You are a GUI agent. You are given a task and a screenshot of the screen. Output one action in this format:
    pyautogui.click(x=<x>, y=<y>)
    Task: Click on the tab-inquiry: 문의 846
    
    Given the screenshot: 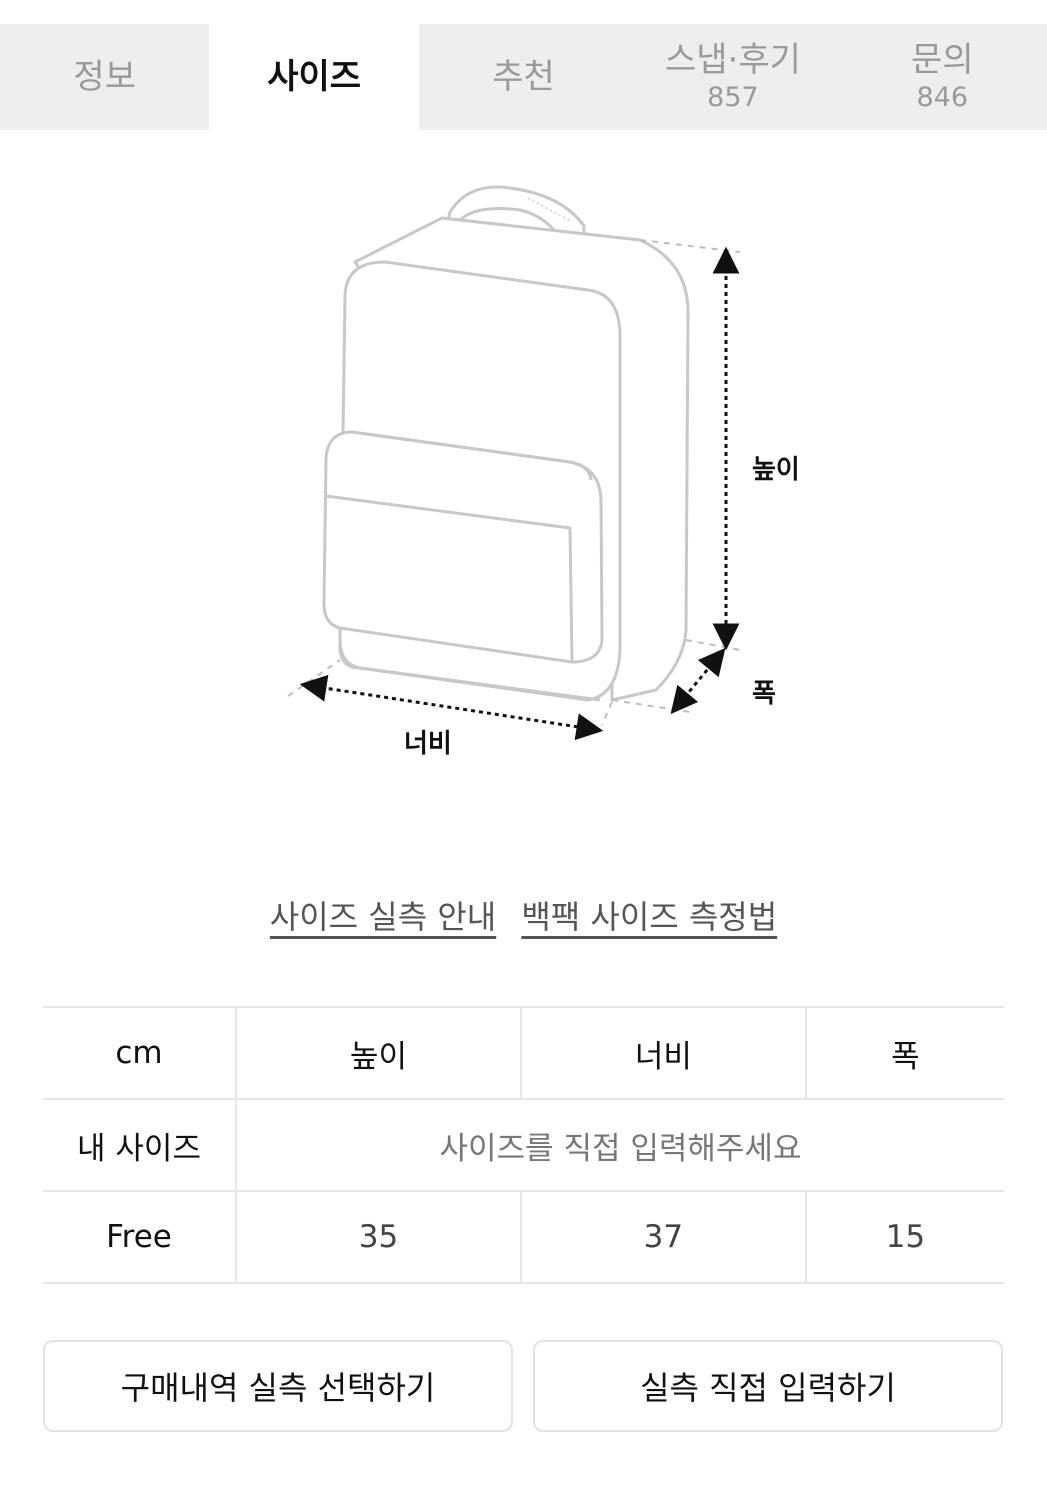 What is the action you would take?
    pyautogui.click(x=942, y=77)
    